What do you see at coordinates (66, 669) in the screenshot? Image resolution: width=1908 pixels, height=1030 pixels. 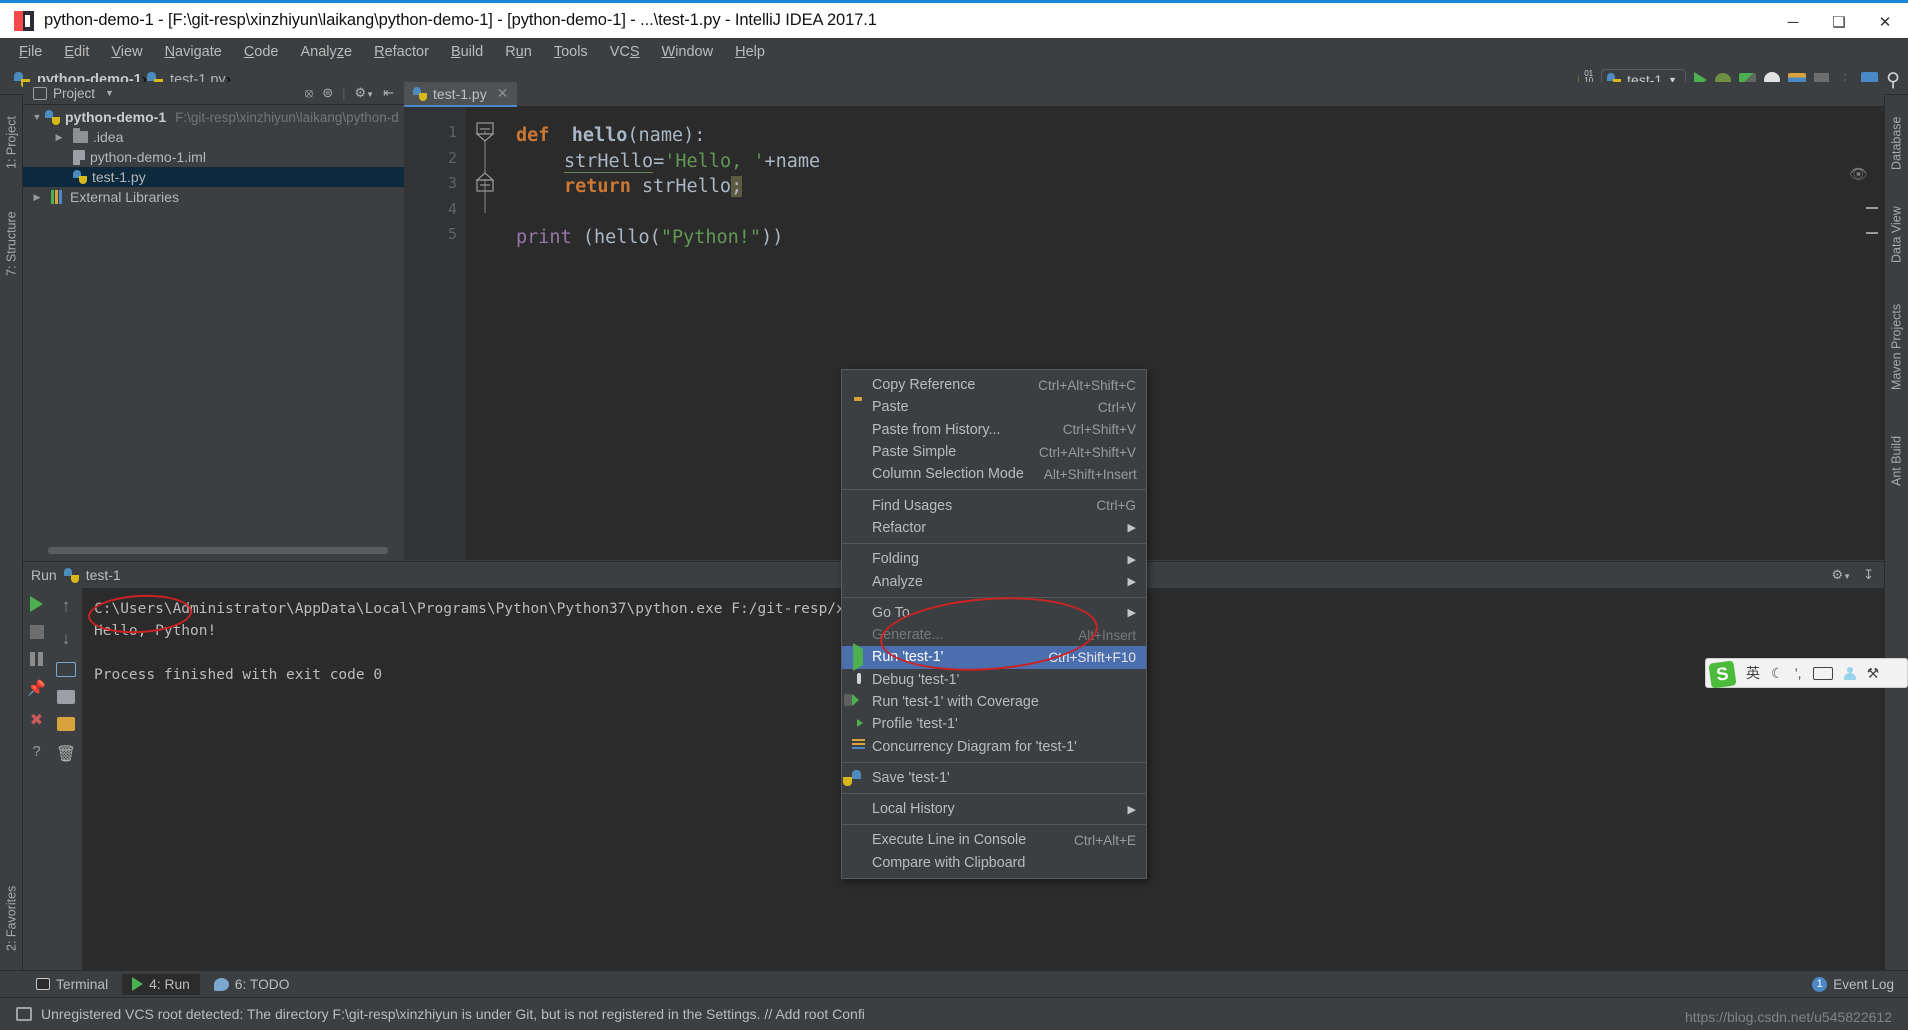 I see `soft-wrap-icon` at bounding box center [66, 669].